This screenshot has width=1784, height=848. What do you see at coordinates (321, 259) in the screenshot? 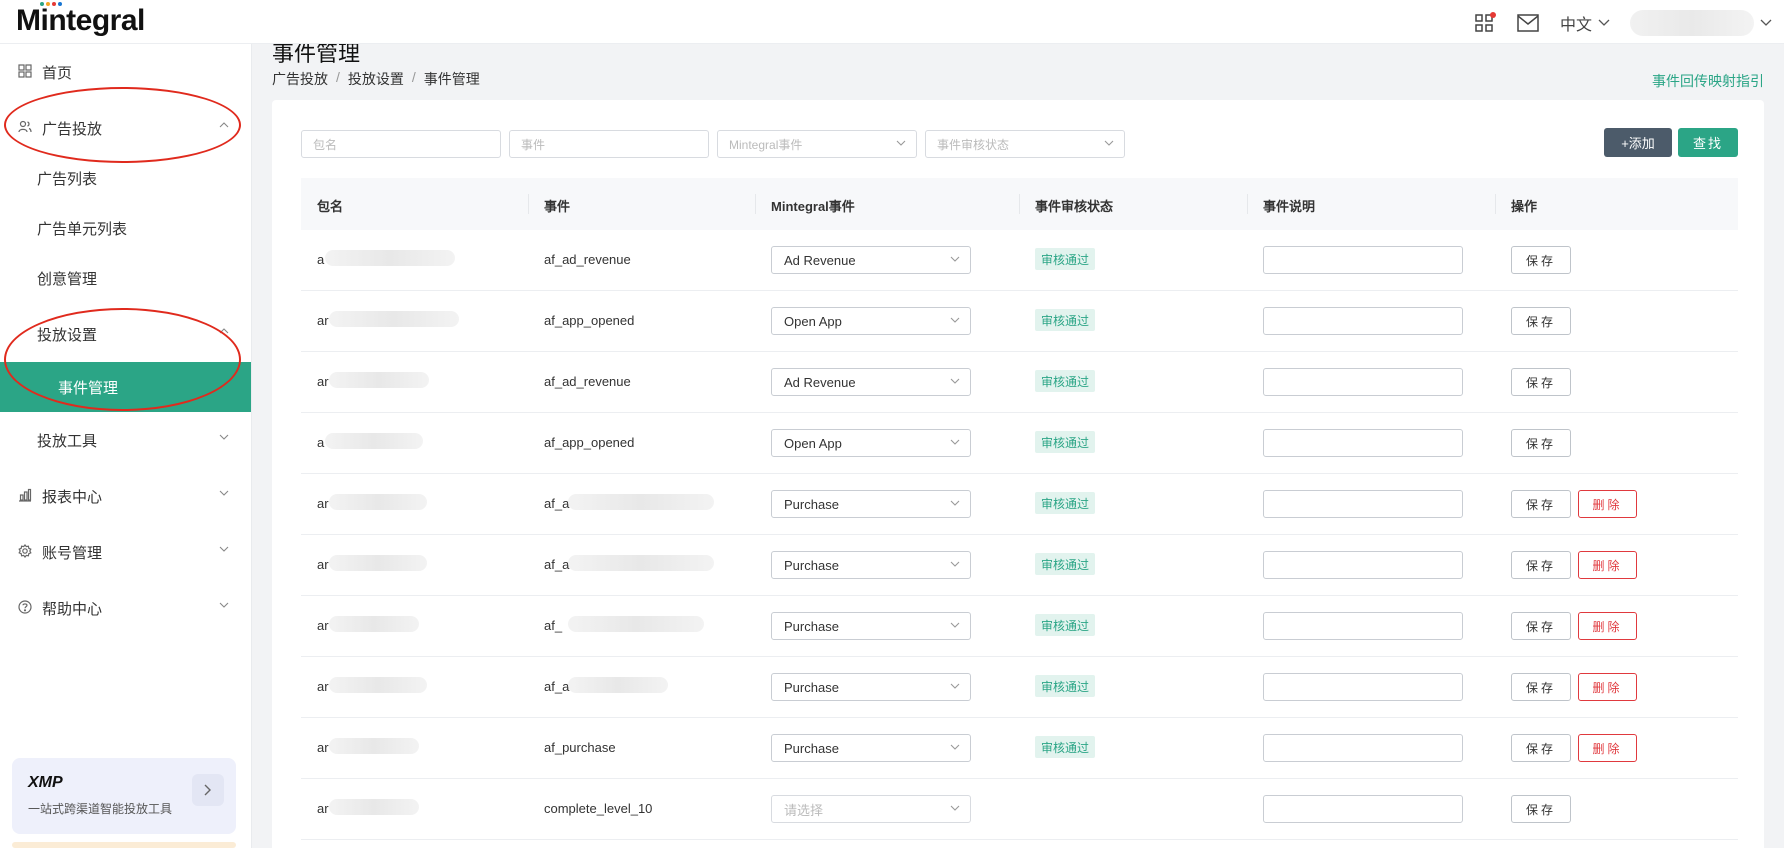
I see `package-name-cell: a` at bounding box center [321, 259].